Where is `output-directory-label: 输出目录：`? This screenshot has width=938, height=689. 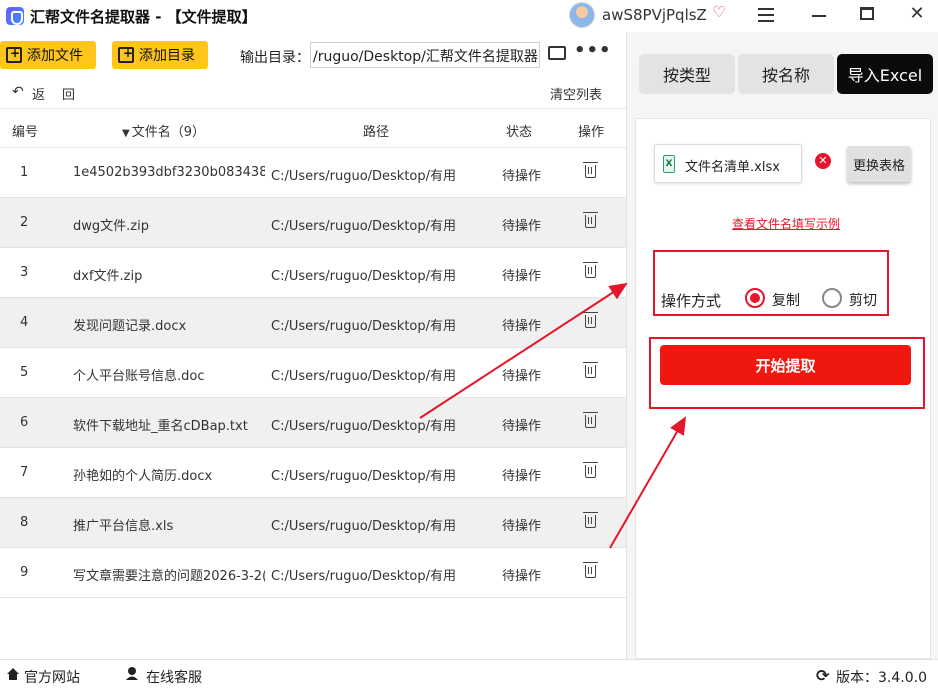 output-directory-label: 输出目录： is located at coordinates (275, 58).